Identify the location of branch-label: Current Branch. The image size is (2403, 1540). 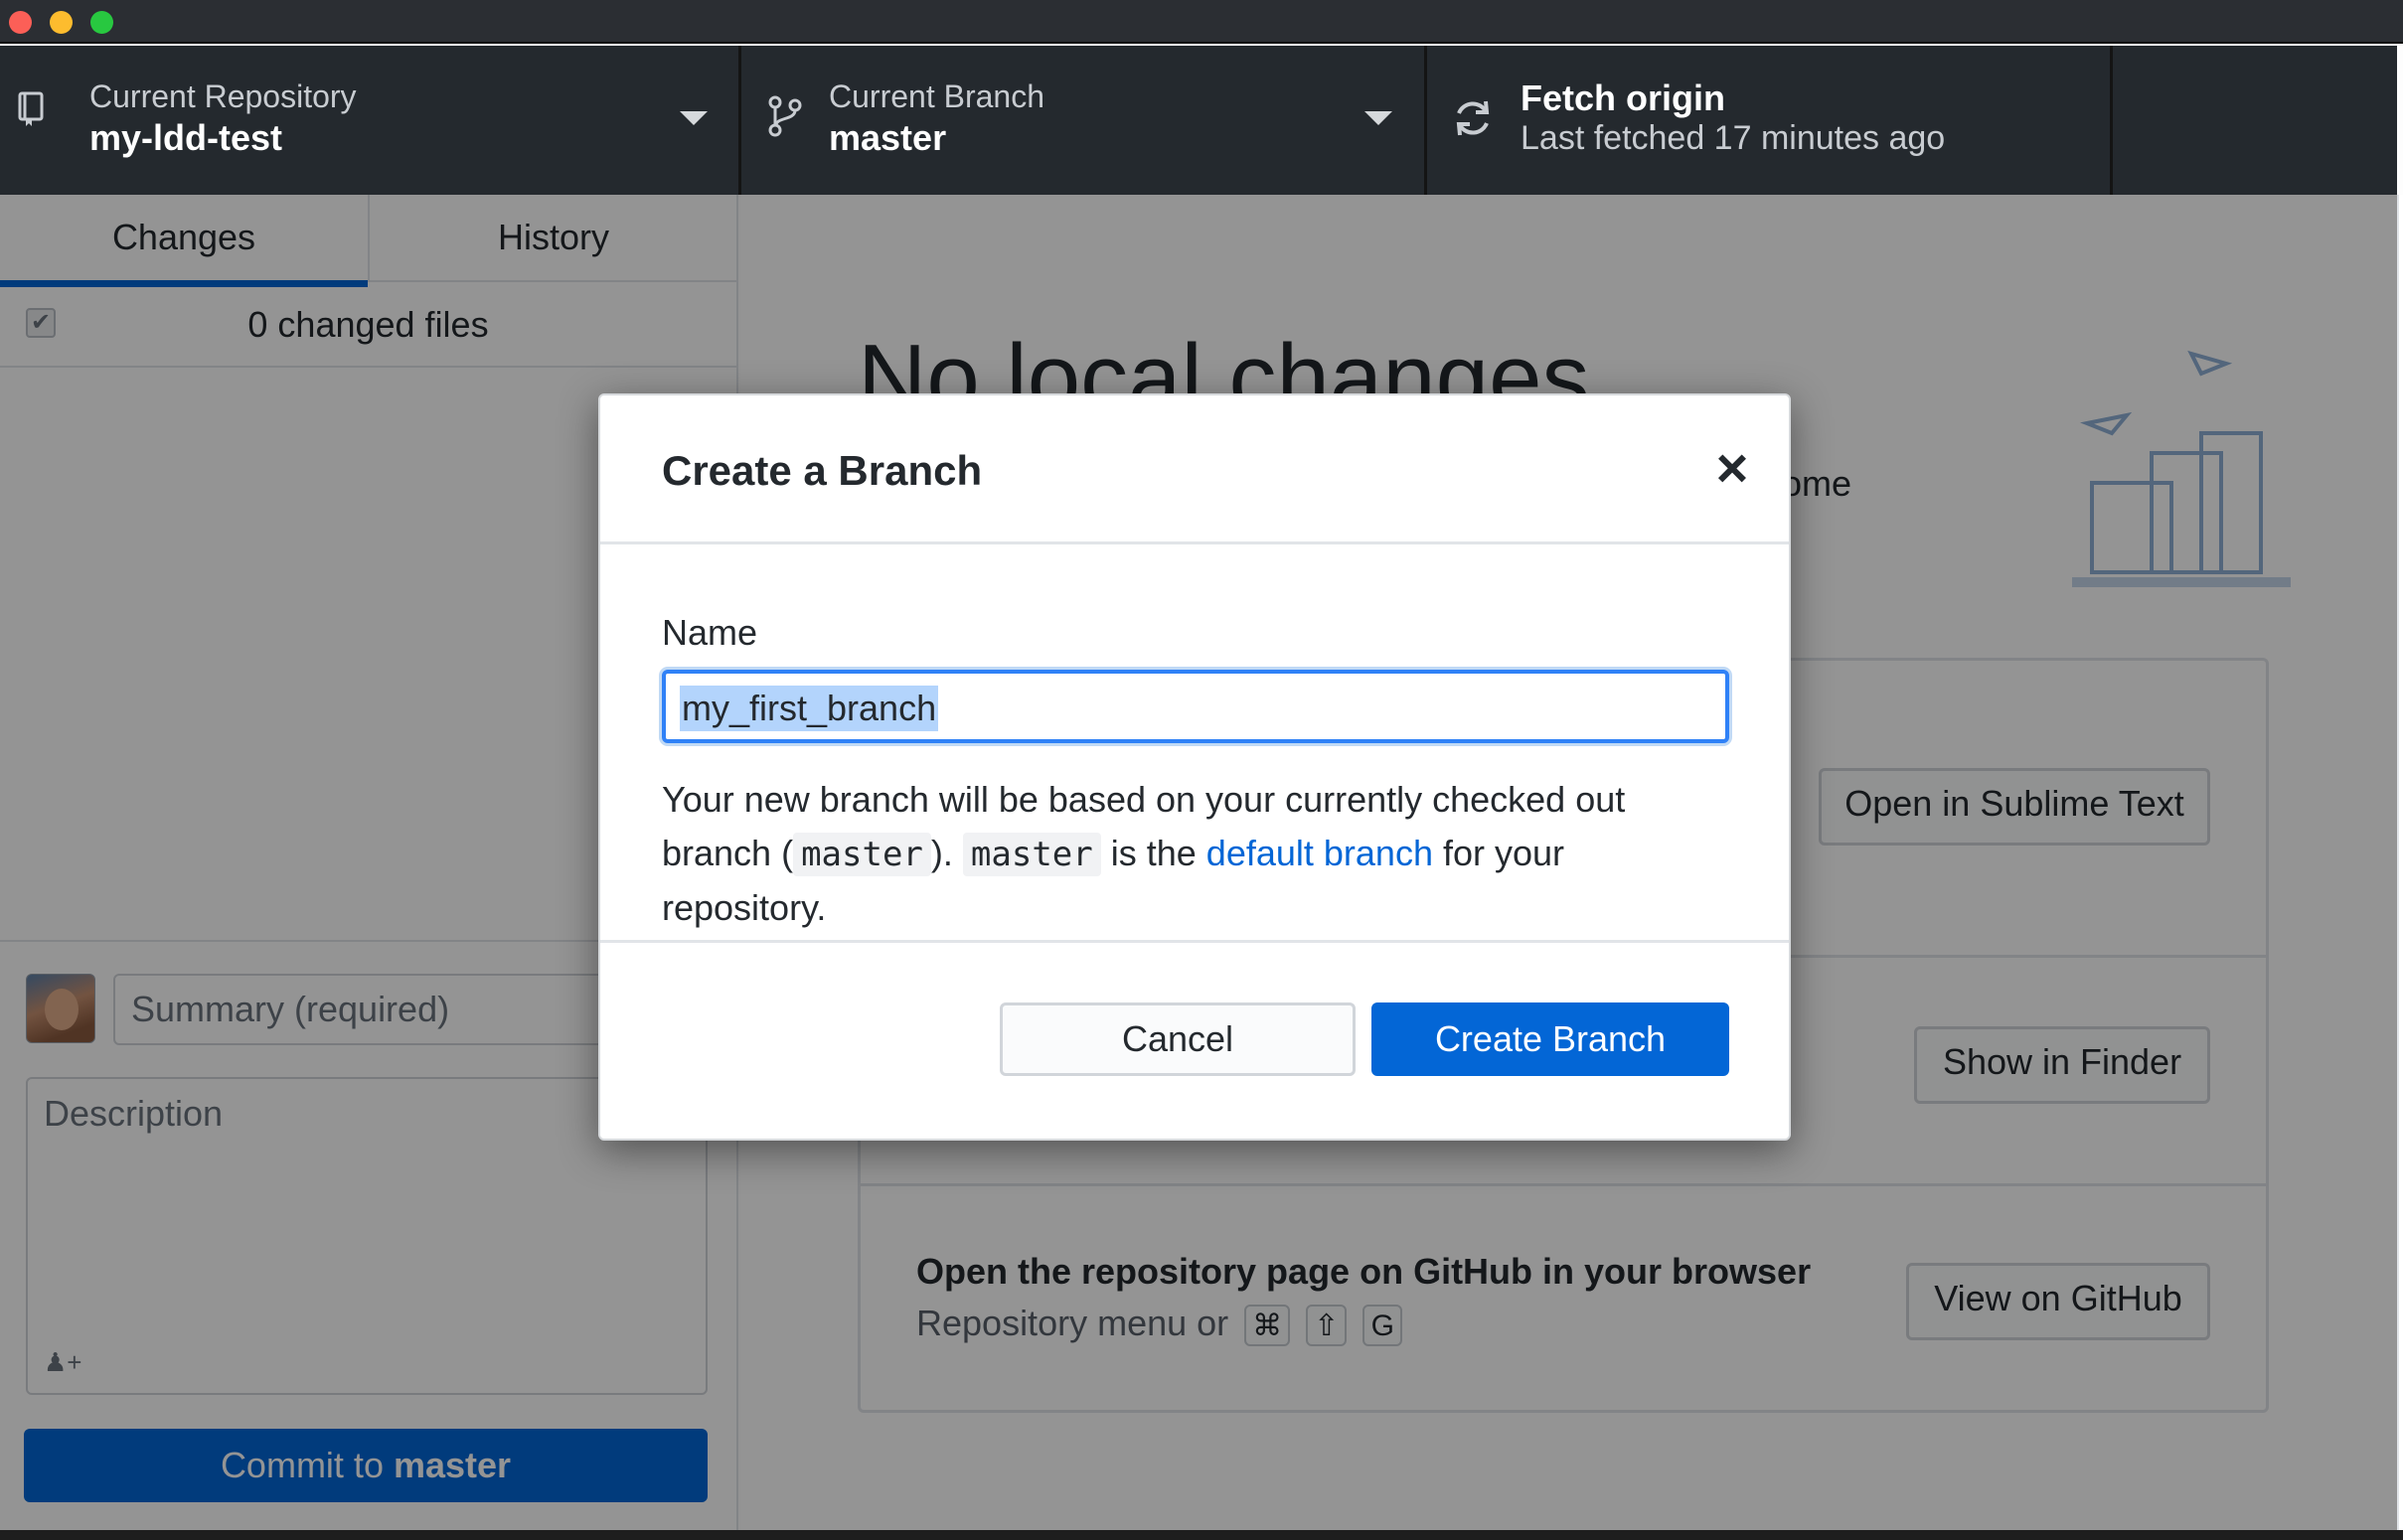
(936, 96).